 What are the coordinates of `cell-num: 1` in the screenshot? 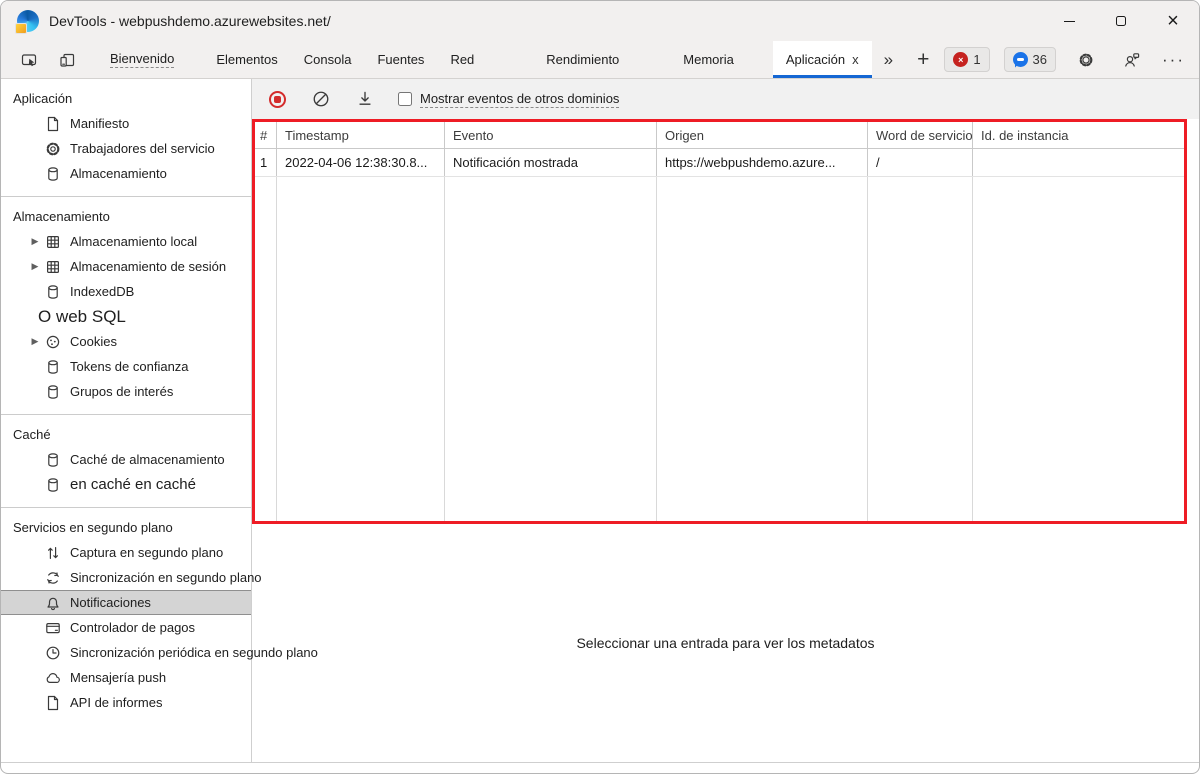 It's located at (266, 162).